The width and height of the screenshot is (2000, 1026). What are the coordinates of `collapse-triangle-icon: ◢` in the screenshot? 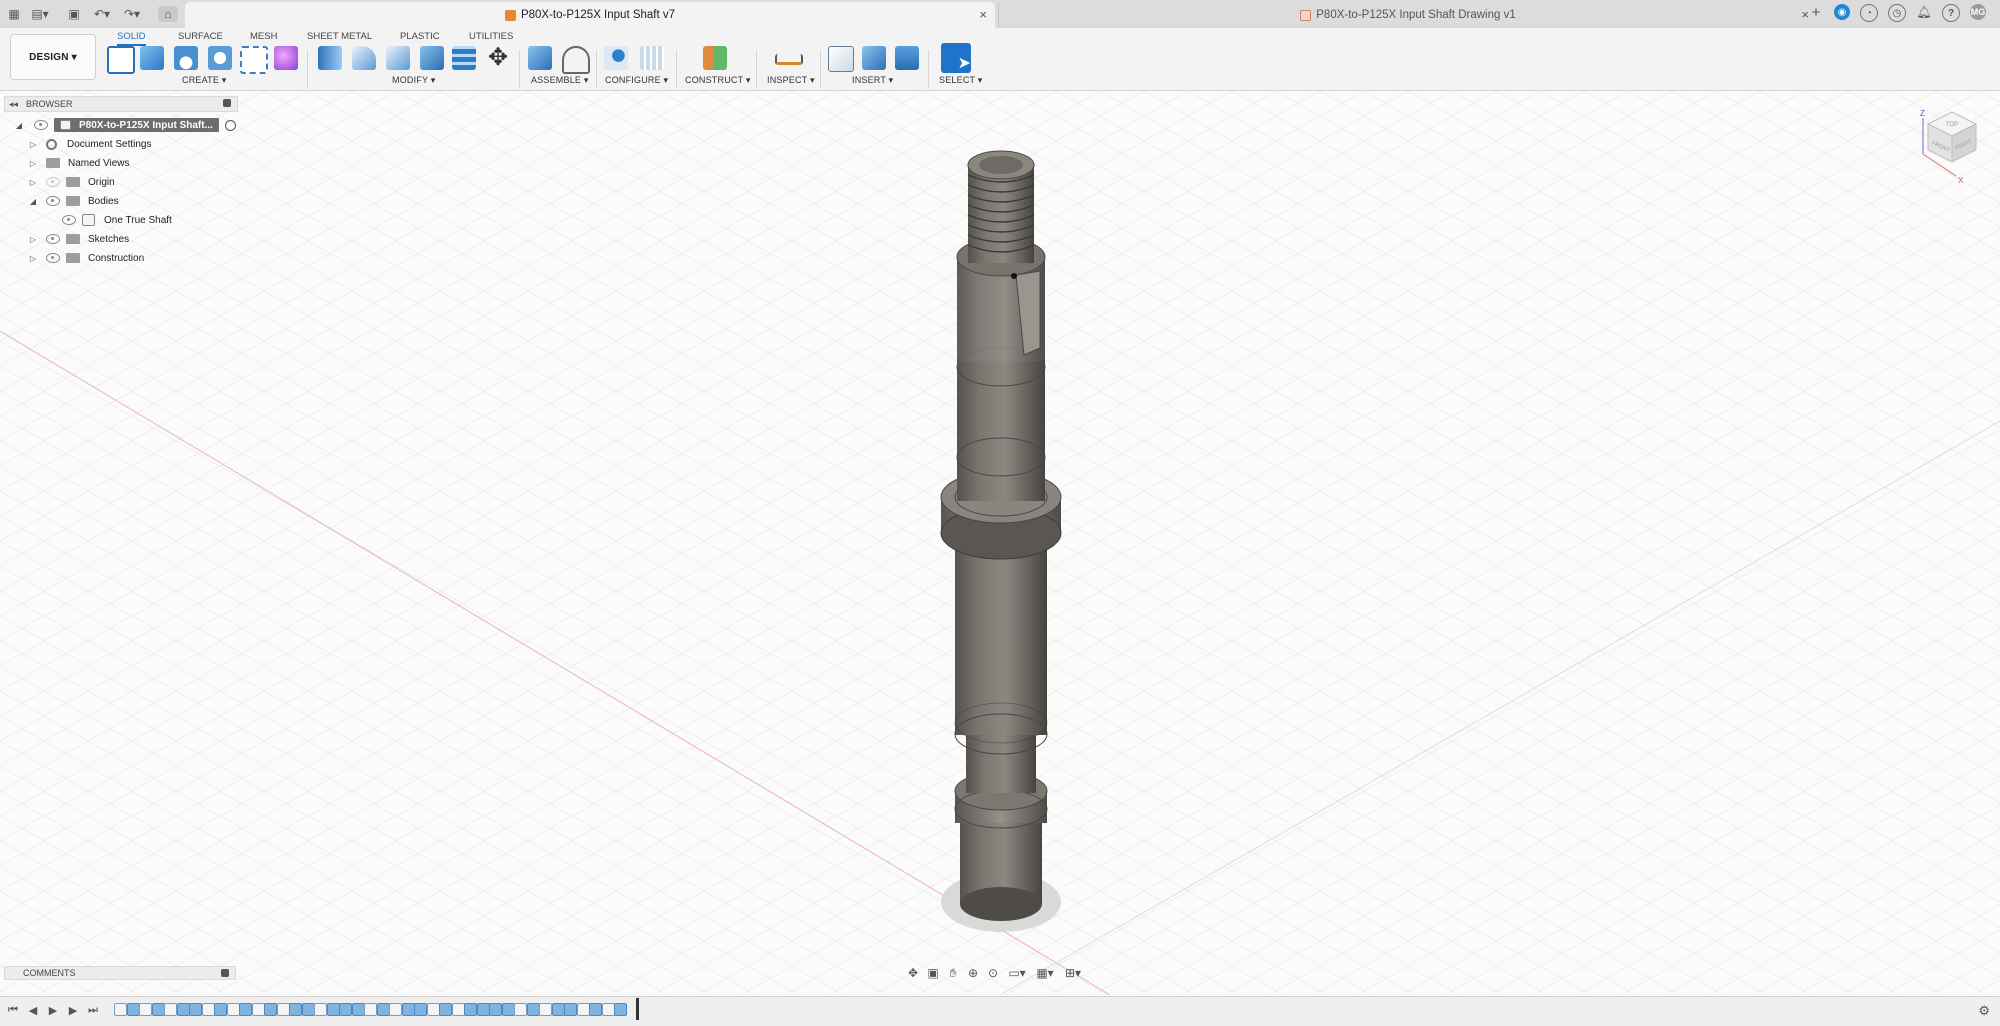 It's located at (33, 201).